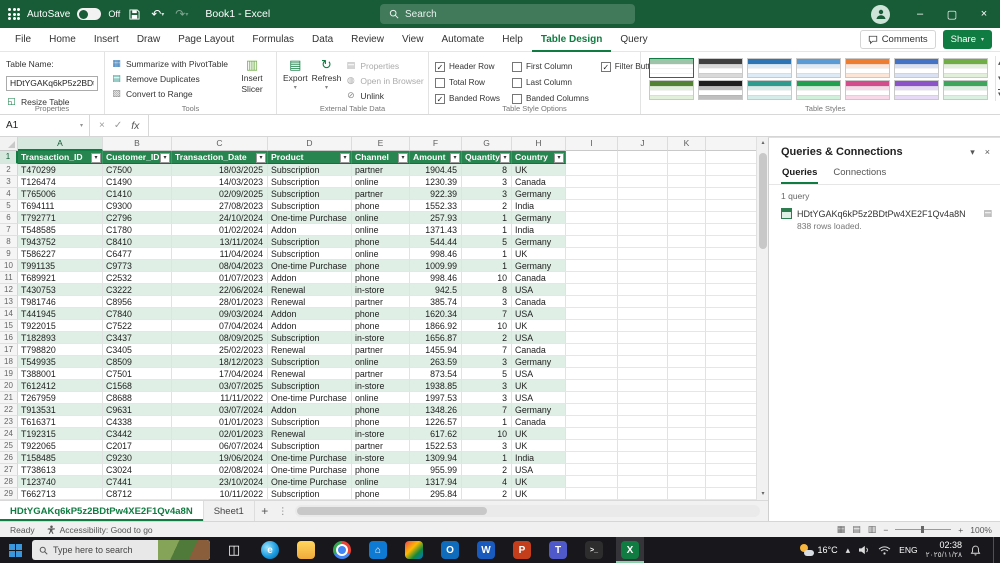  I want to click on cell-H18: Germany, so click(539, 362).